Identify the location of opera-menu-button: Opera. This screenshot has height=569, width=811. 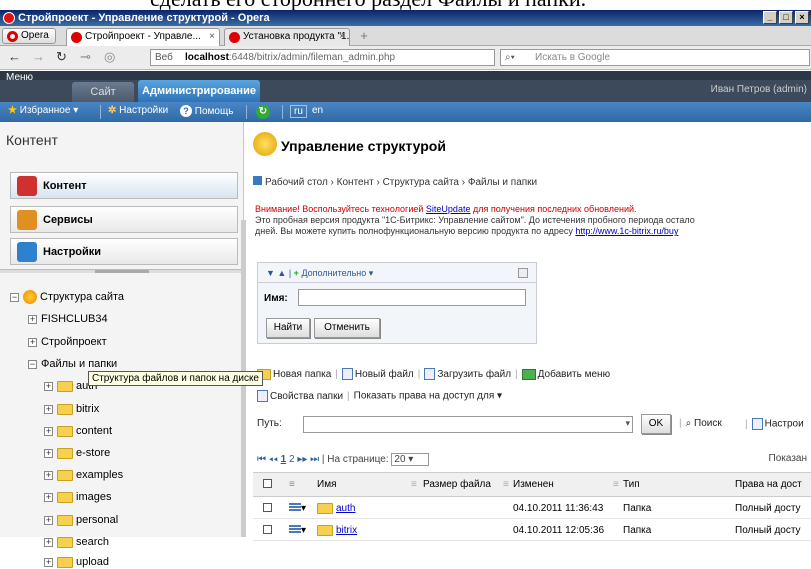
(29, 36).